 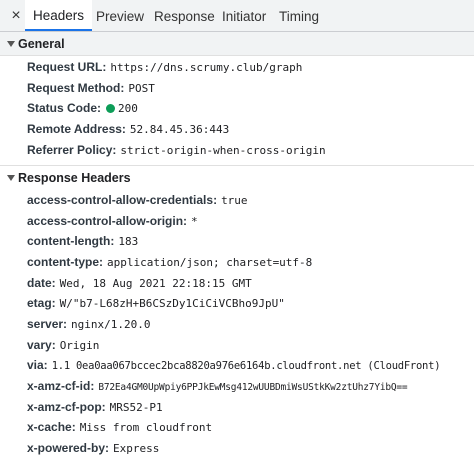 What do you see at coordinates (51, 427) in the screenshot?
I see `row-key: x-cache:` at bounding box center [51, 427].